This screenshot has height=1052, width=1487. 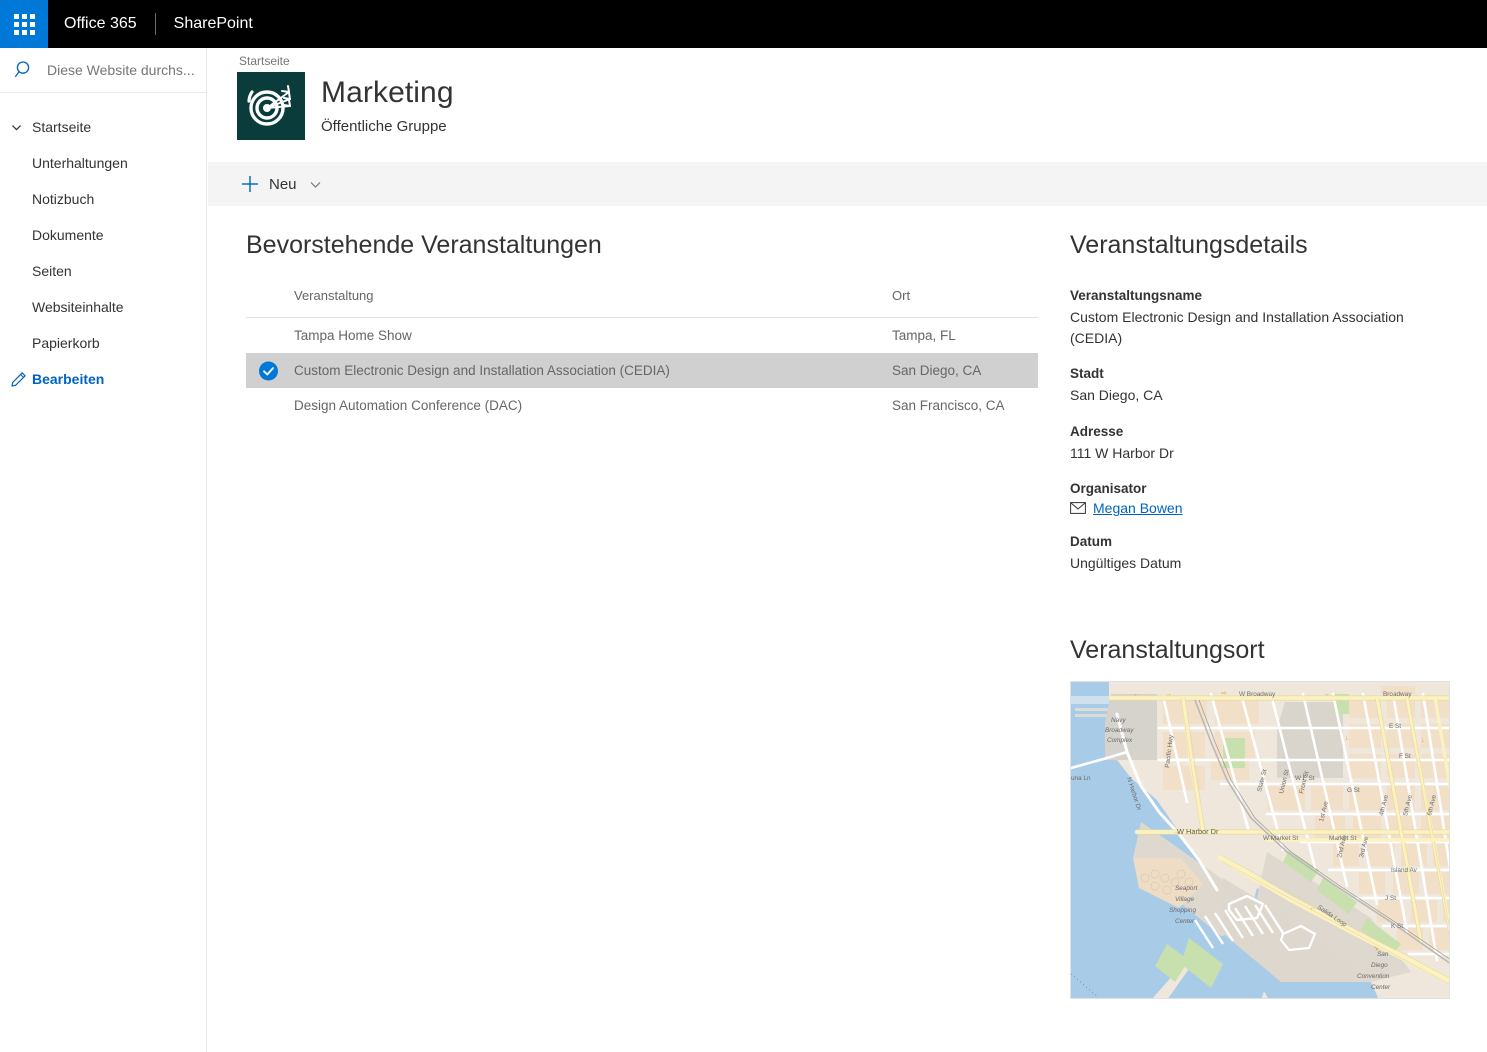 I want to click on organizer-link: Megan Bowen, so click(x=1138, y=508).